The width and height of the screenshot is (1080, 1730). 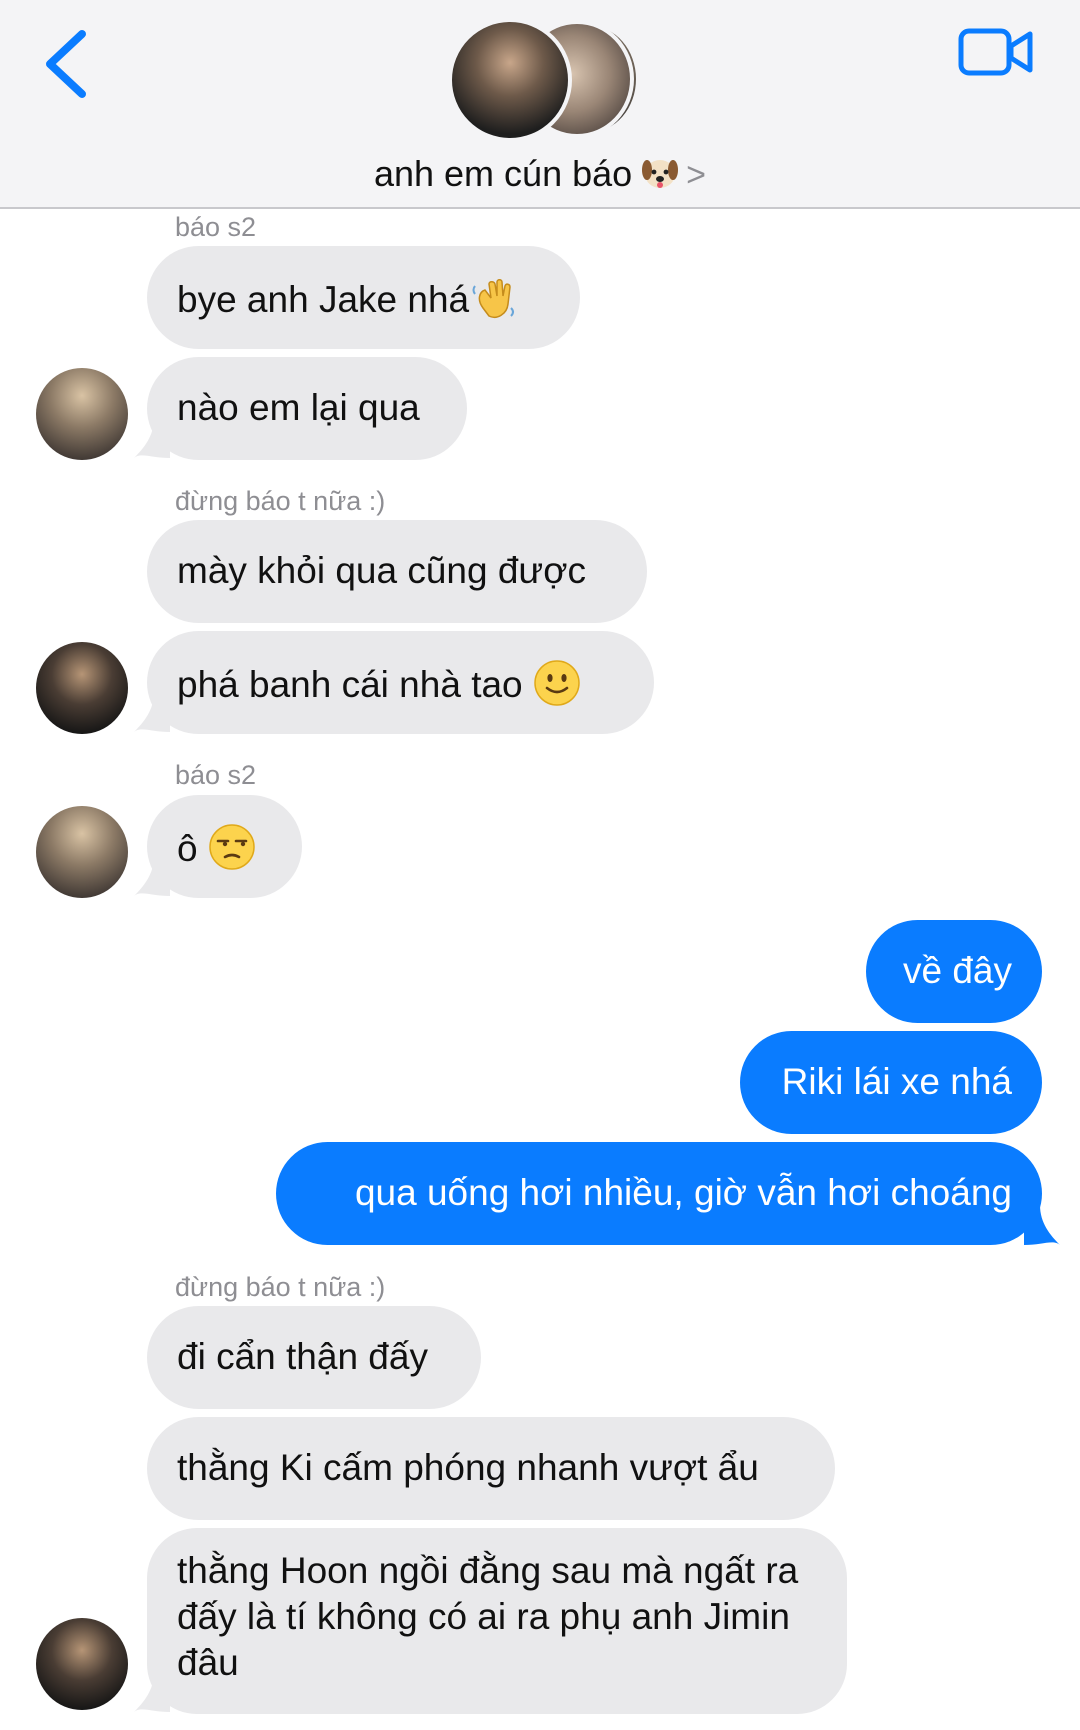 I want to click on message-text: phá banh cái nhà tao, so click(x=350, y=684).